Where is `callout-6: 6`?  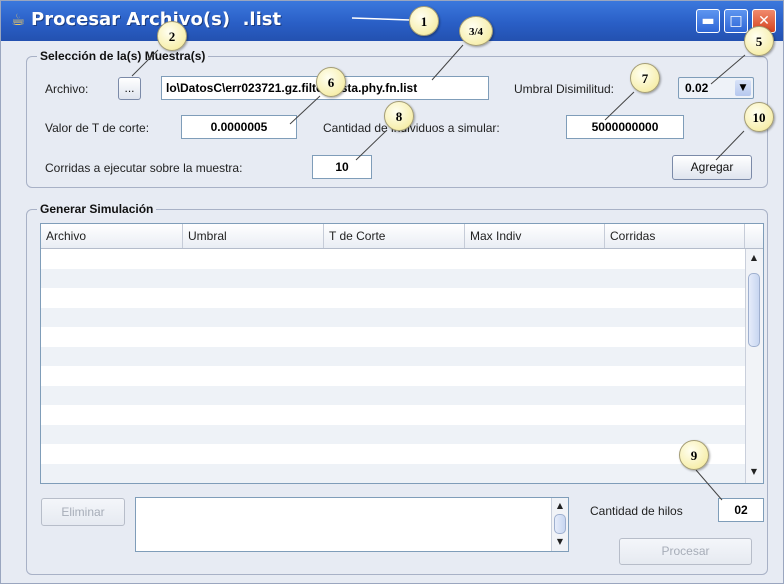
callout-6: 6 is located at coordinates (331, 82).